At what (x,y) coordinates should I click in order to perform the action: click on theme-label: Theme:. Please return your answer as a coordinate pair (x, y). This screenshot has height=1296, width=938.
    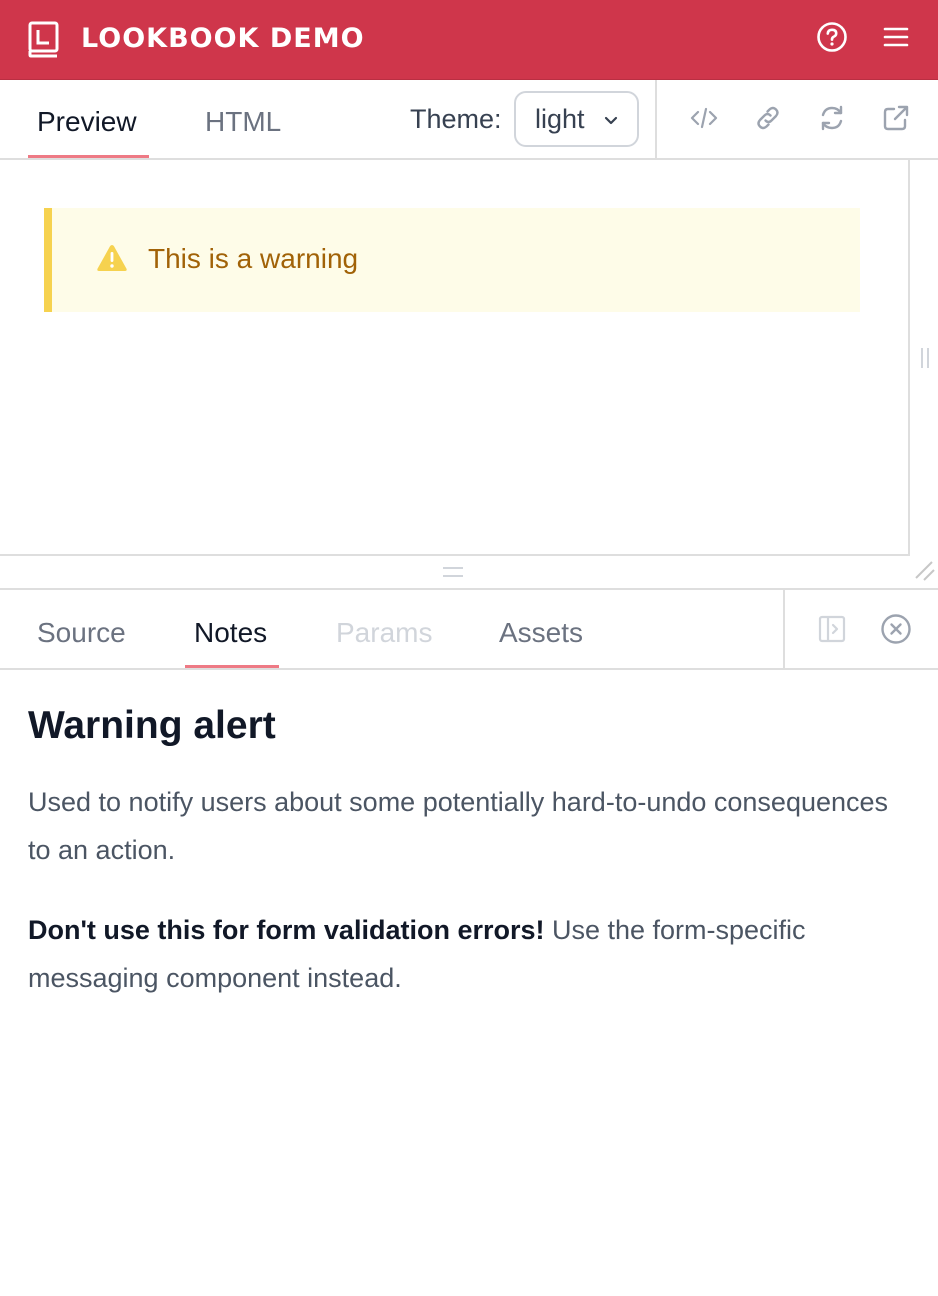
    Looking at the image, I should click on (456, 119).